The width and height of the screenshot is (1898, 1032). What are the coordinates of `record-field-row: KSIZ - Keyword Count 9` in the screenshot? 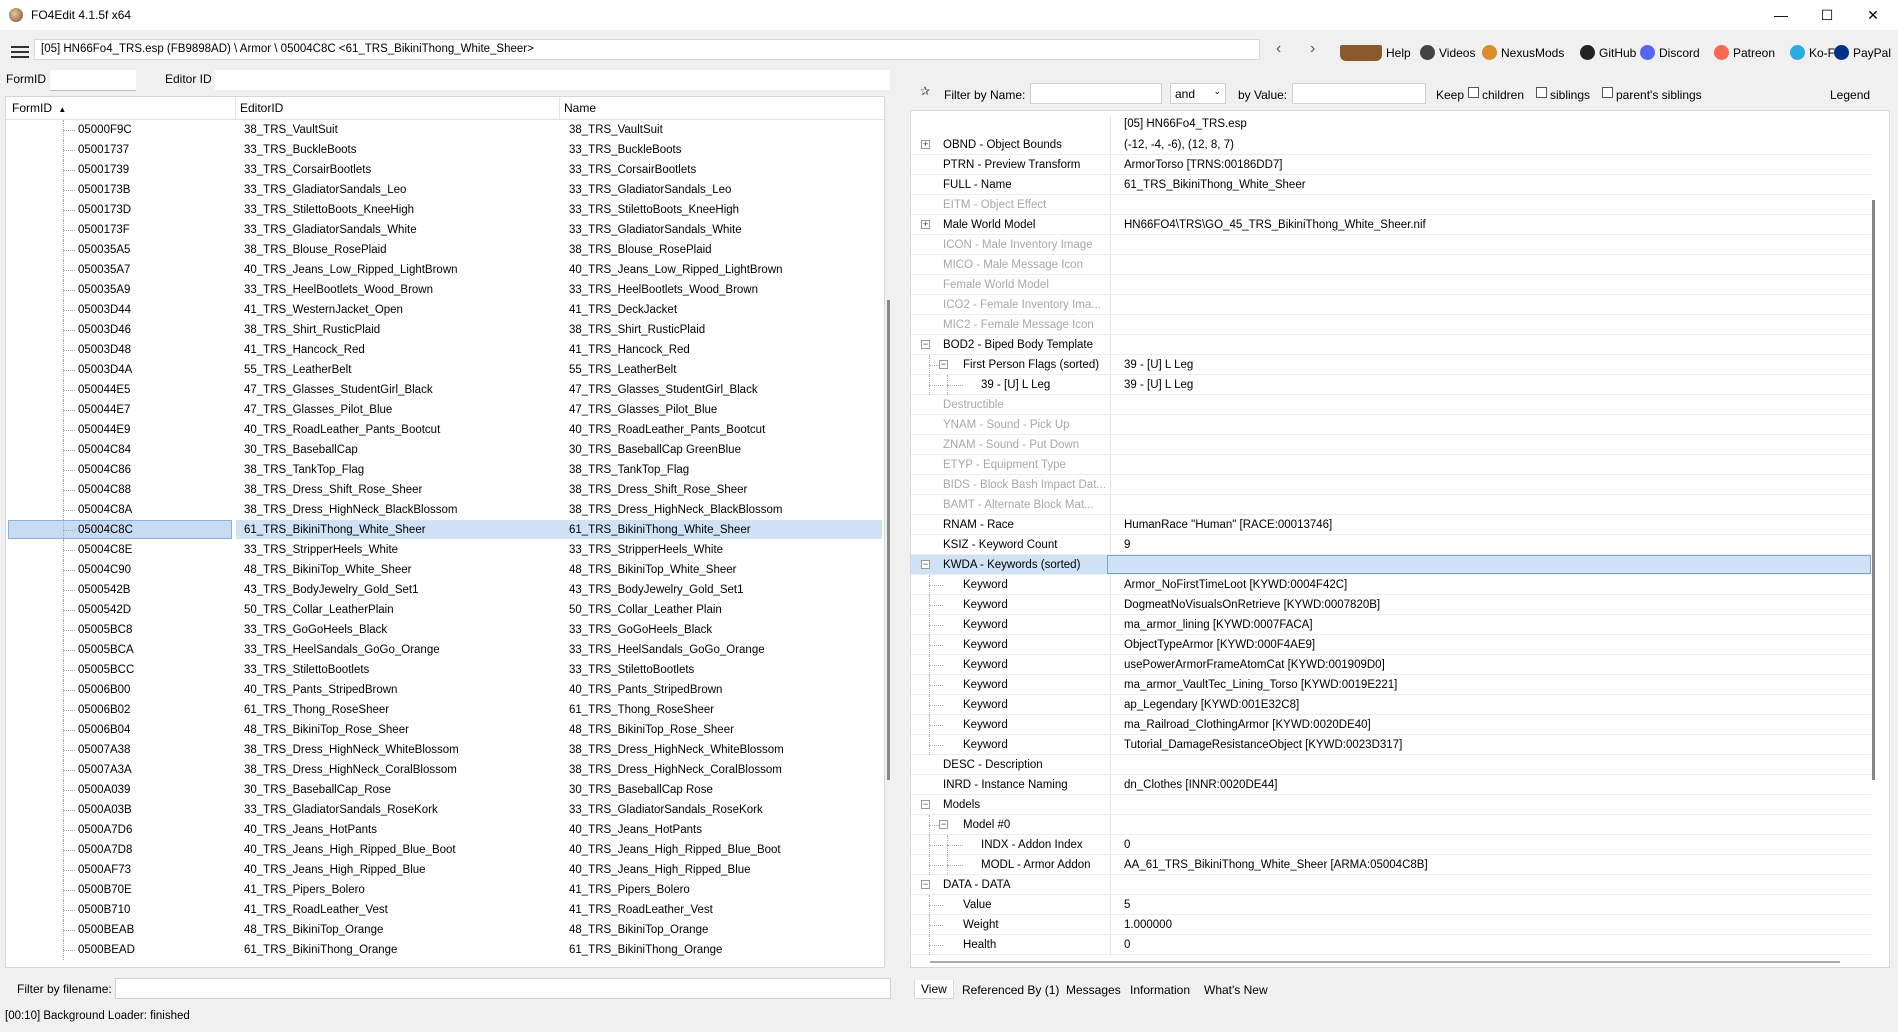 It's located at (1391, 545).